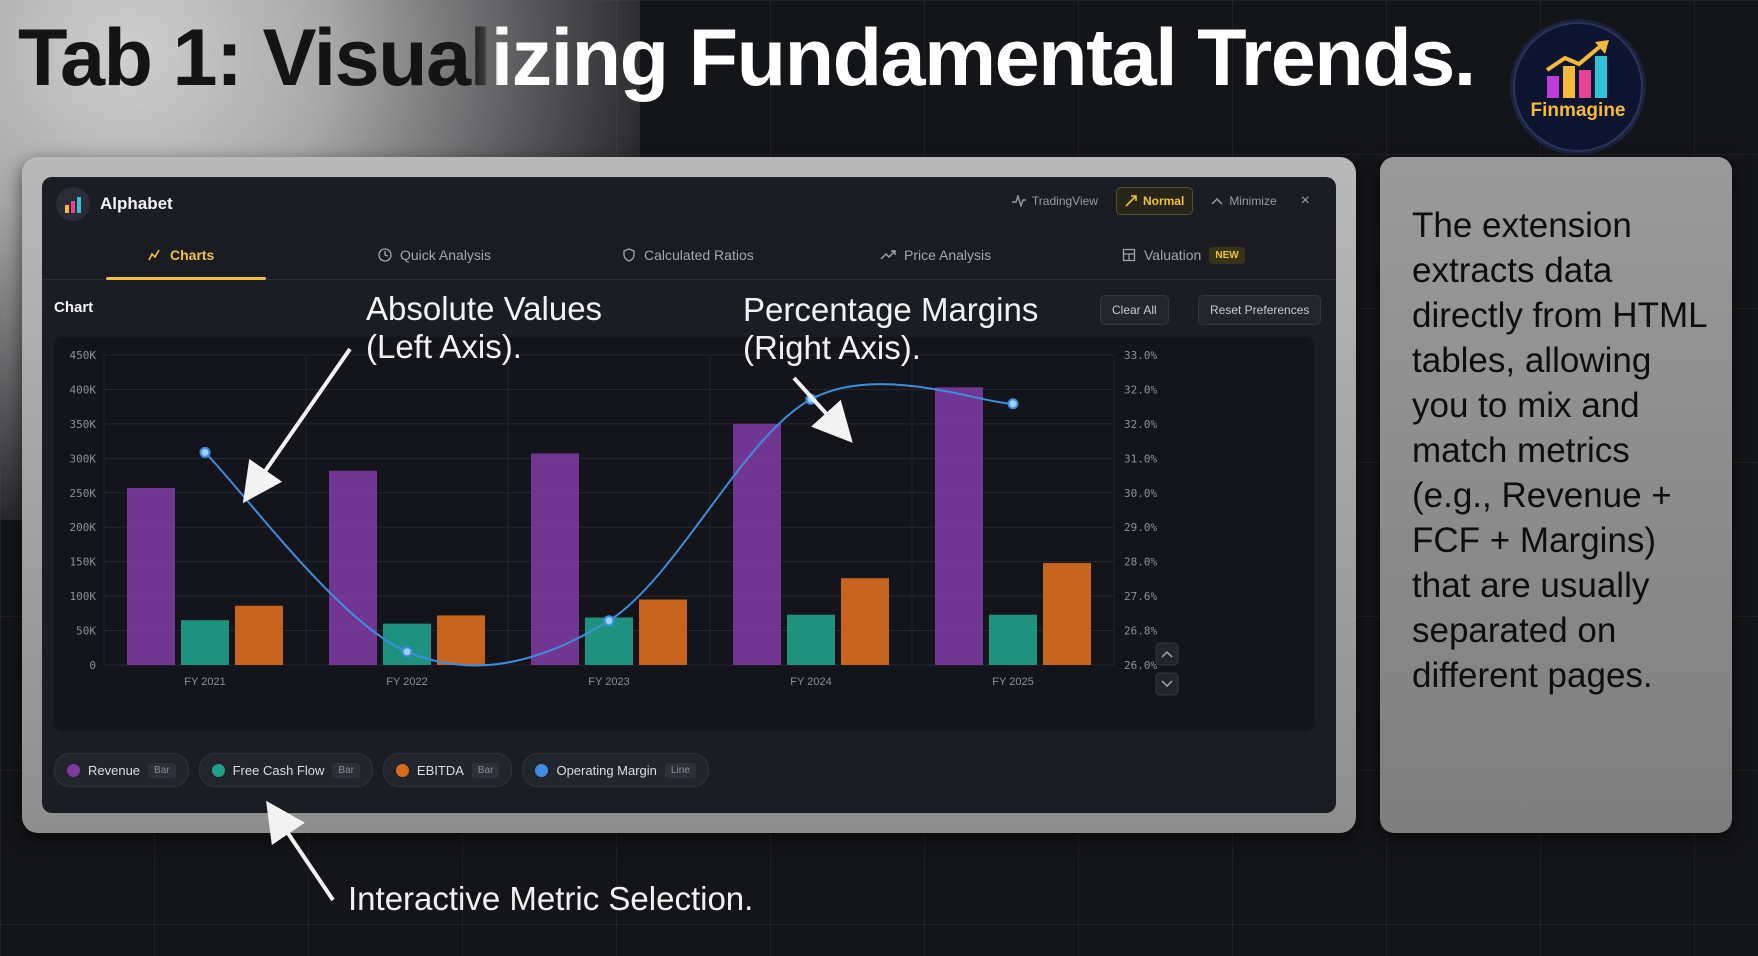 The width and height of the screenshot is (1758, 956). Describe the element at coordinates (822, 409) in the screenshot. I see `arrow-right-axis` at that location.